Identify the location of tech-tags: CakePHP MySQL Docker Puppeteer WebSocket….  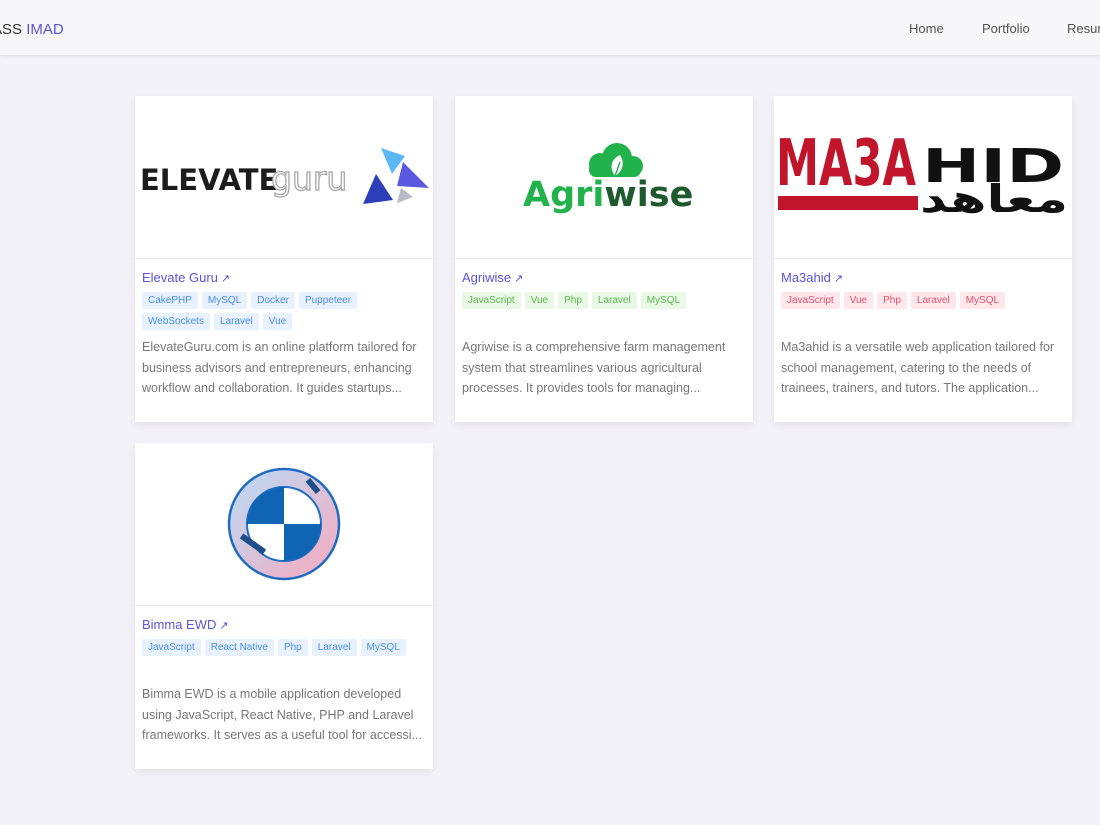
(284, 311).